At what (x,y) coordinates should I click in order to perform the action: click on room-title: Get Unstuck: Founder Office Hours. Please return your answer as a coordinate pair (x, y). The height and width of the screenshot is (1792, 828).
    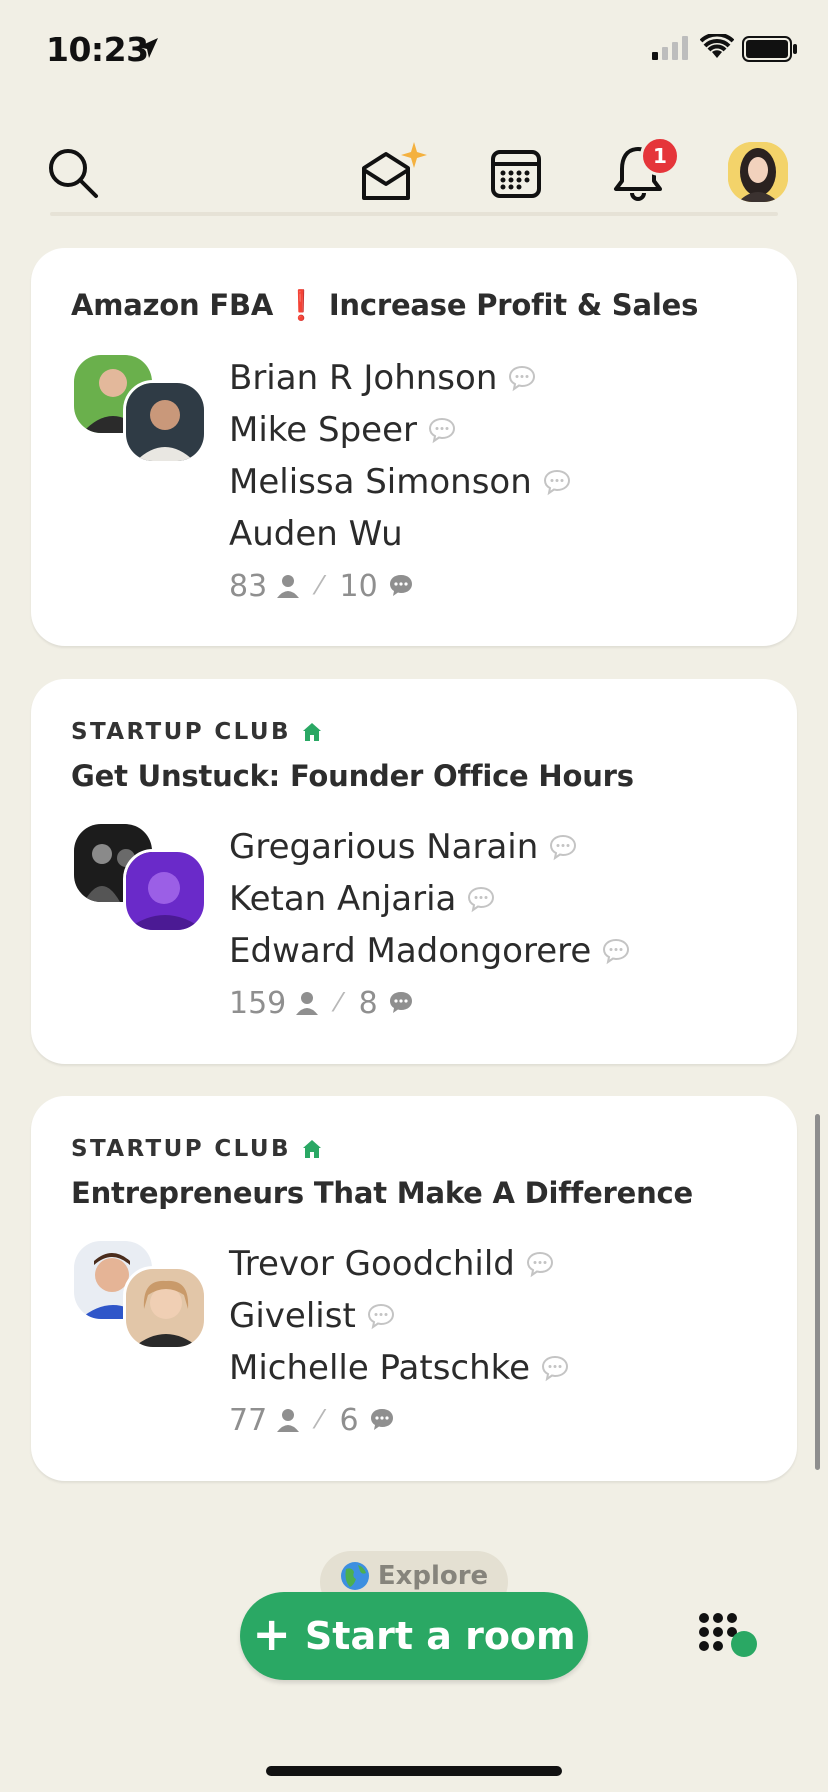
    Looking at the image, I should click on (352, 776).